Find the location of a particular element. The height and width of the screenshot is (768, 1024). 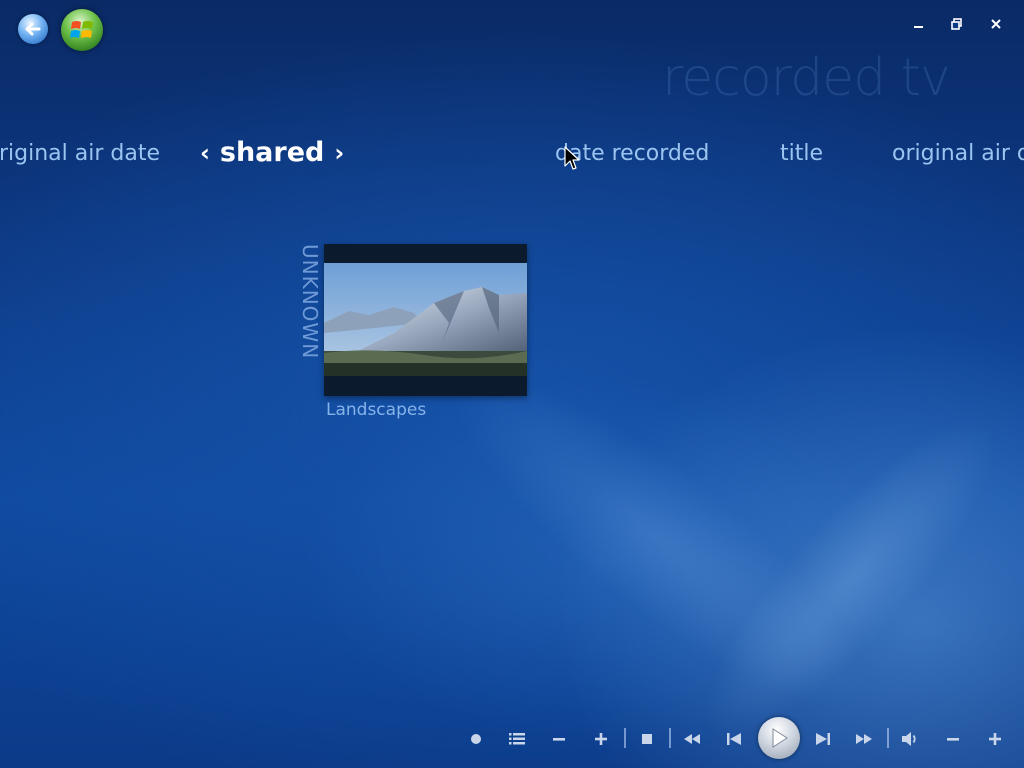

close-button is located at coordinates (996, 24).